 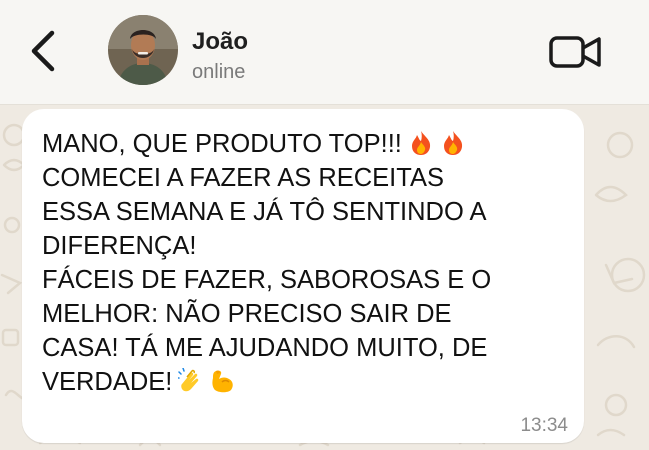 What do you see at coordinates (265, 348) in the screenshot?
I see `message-line: CASA! TÁ ME AJUDANDO MUITO, DE` at bounding box center [265, 348].